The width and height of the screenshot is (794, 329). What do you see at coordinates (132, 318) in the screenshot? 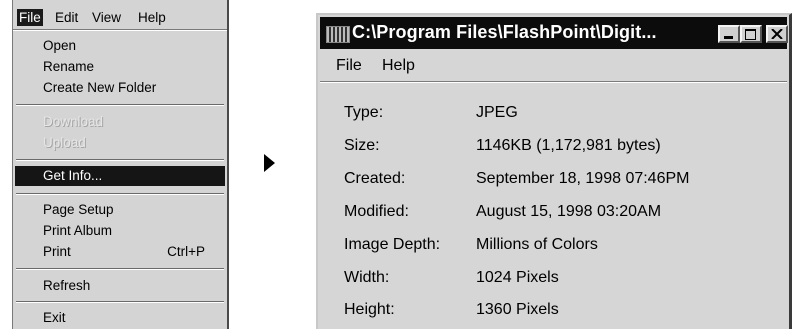
I see `menu-item-exit: Exit` at bounding box center [132, 318].